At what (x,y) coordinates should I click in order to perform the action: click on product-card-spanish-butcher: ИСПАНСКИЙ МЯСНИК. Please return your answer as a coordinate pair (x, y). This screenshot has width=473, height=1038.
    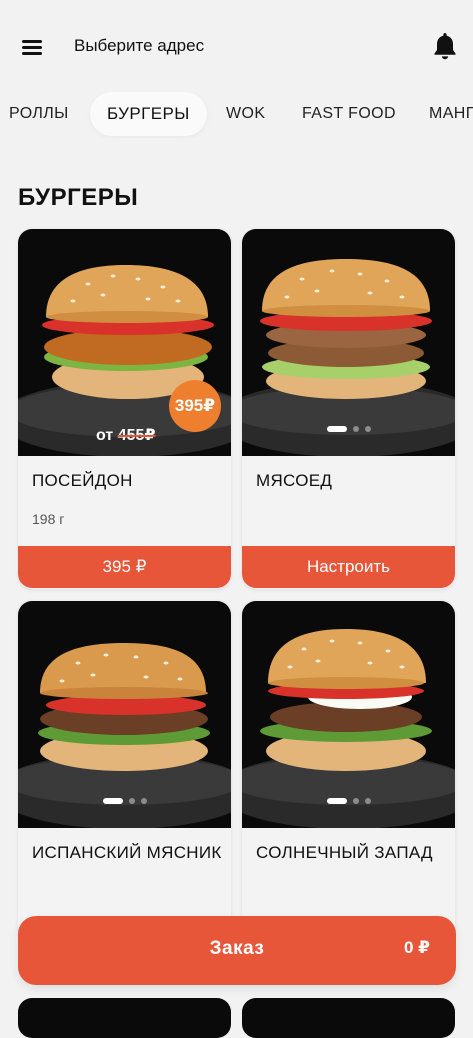
    Looking at the image, I should click on (124, 771).